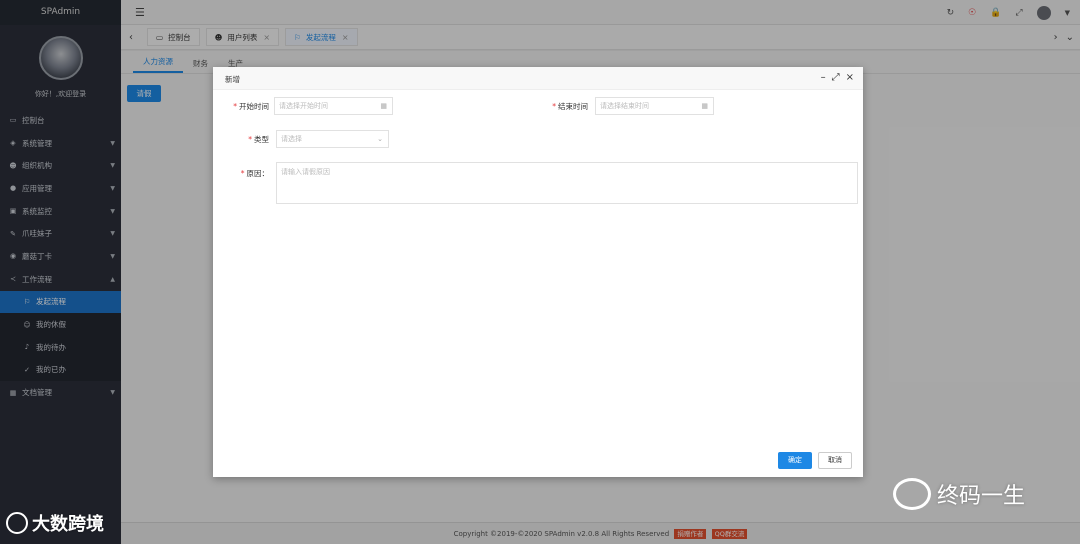  I want to click on dialog-header: 新增 – ⤢ ×, so click(538, 78).